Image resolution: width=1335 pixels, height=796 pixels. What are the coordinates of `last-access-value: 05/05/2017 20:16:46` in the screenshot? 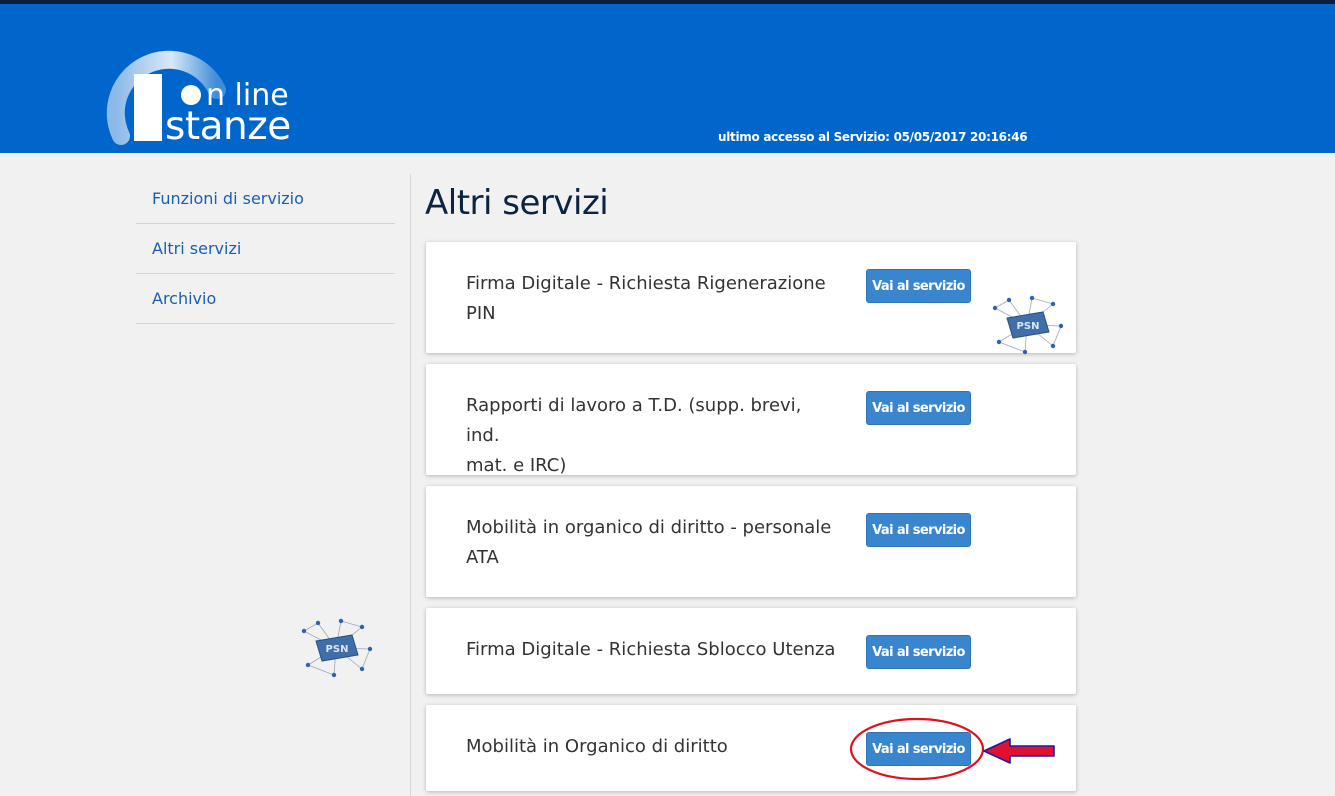 It's located at (960, 137).